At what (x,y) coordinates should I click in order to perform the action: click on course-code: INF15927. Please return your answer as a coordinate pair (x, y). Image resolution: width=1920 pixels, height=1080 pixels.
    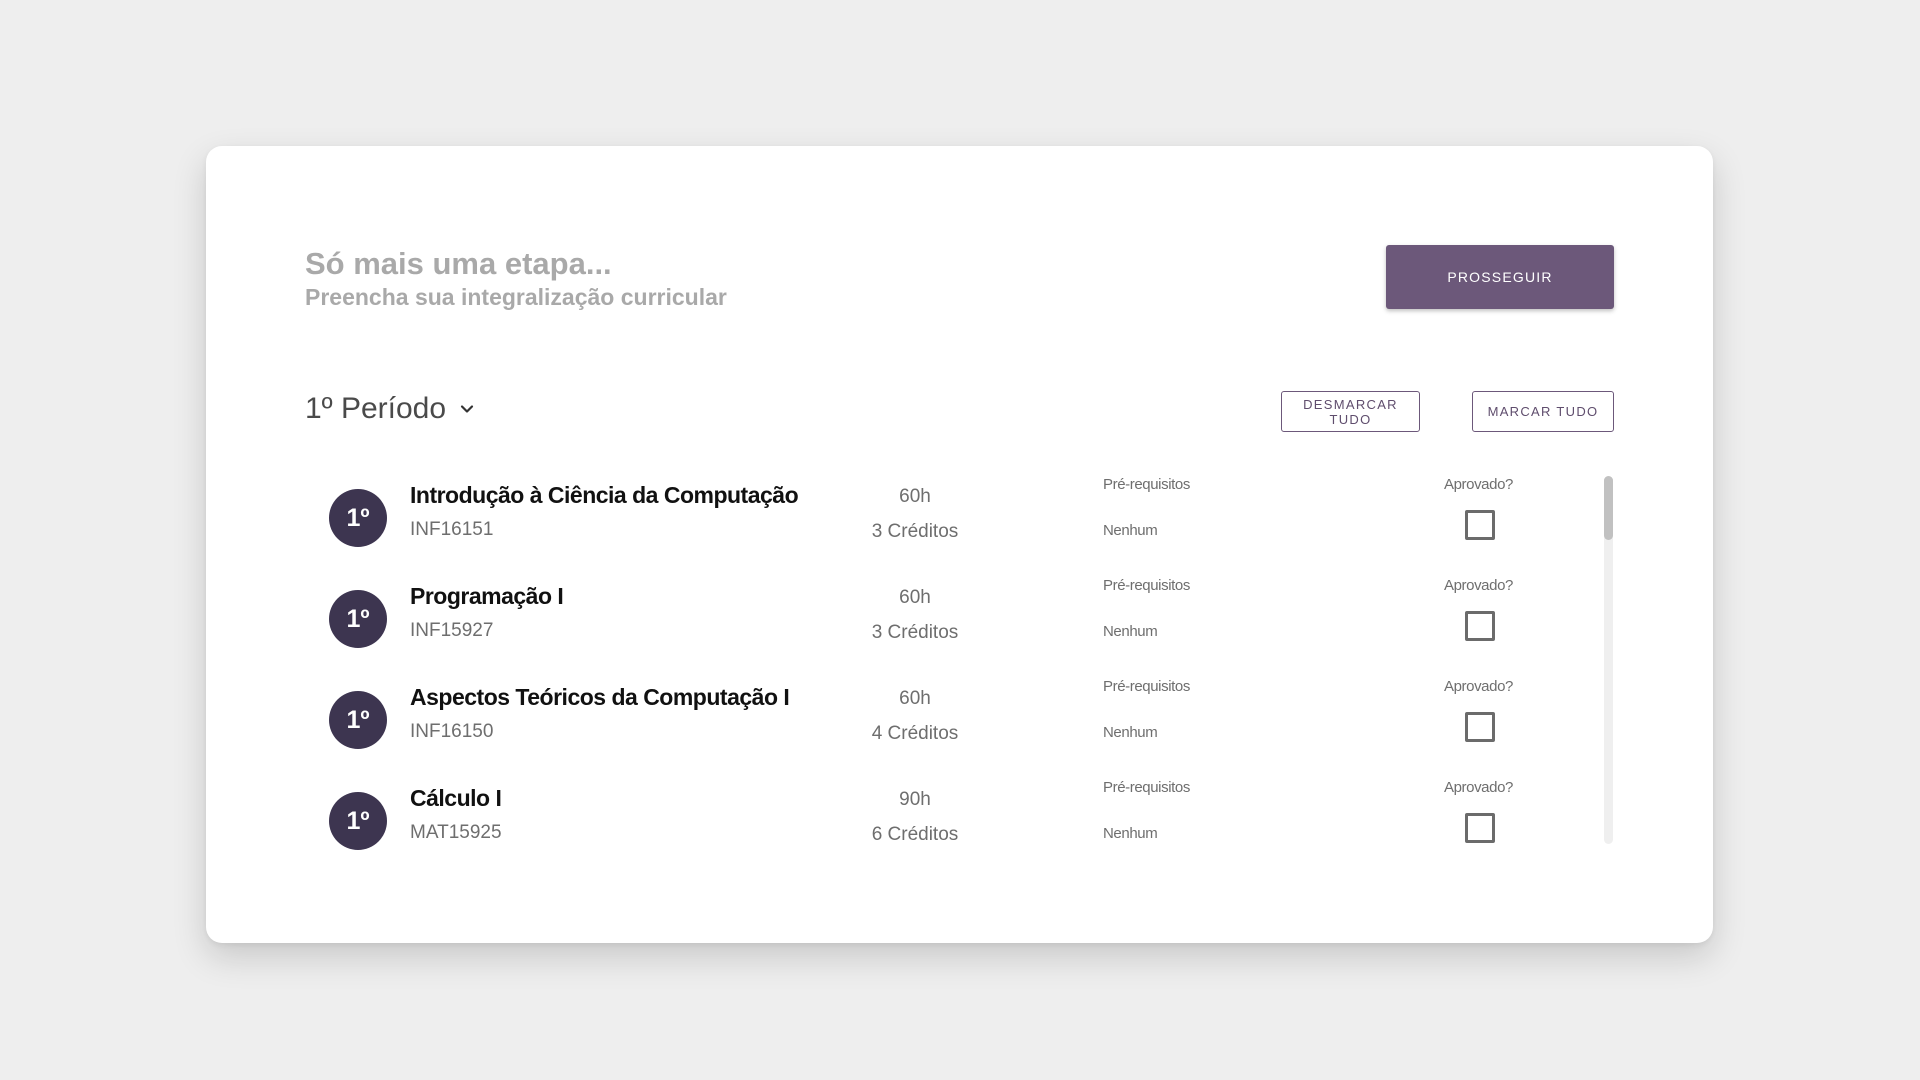
    Looking at the image, I should click on (452, 630).